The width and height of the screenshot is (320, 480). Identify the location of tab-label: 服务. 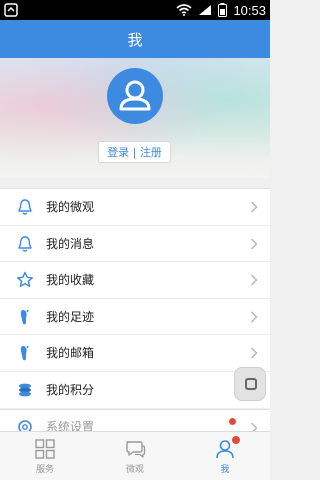
(44, 470).